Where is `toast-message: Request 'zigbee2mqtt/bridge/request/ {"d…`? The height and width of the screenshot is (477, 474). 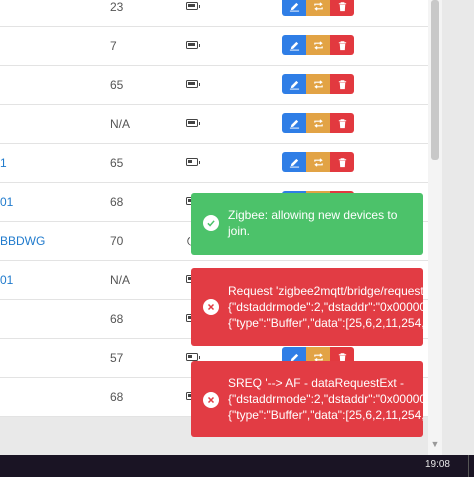
toast-message: Request 'zigbee2mqtt/bridge/request/ {"d… is located at coordinates (325, 307).